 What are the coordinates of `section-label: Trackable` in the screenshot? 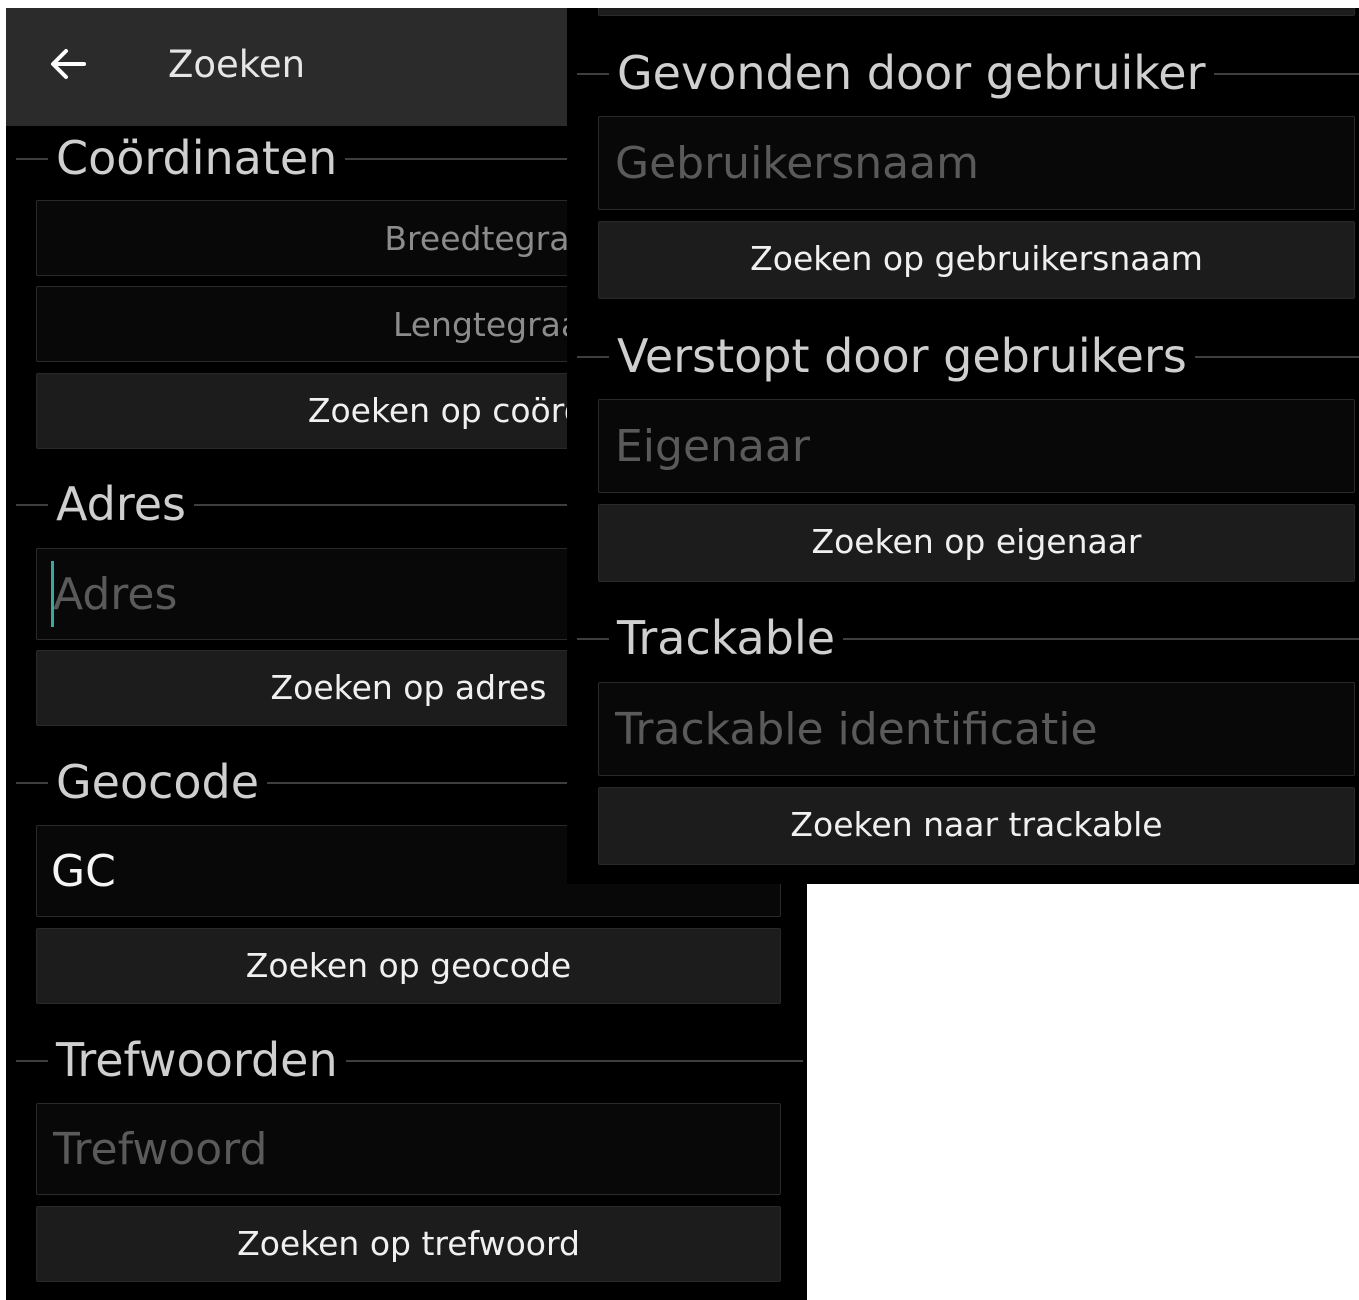 It's located at (726, 638).